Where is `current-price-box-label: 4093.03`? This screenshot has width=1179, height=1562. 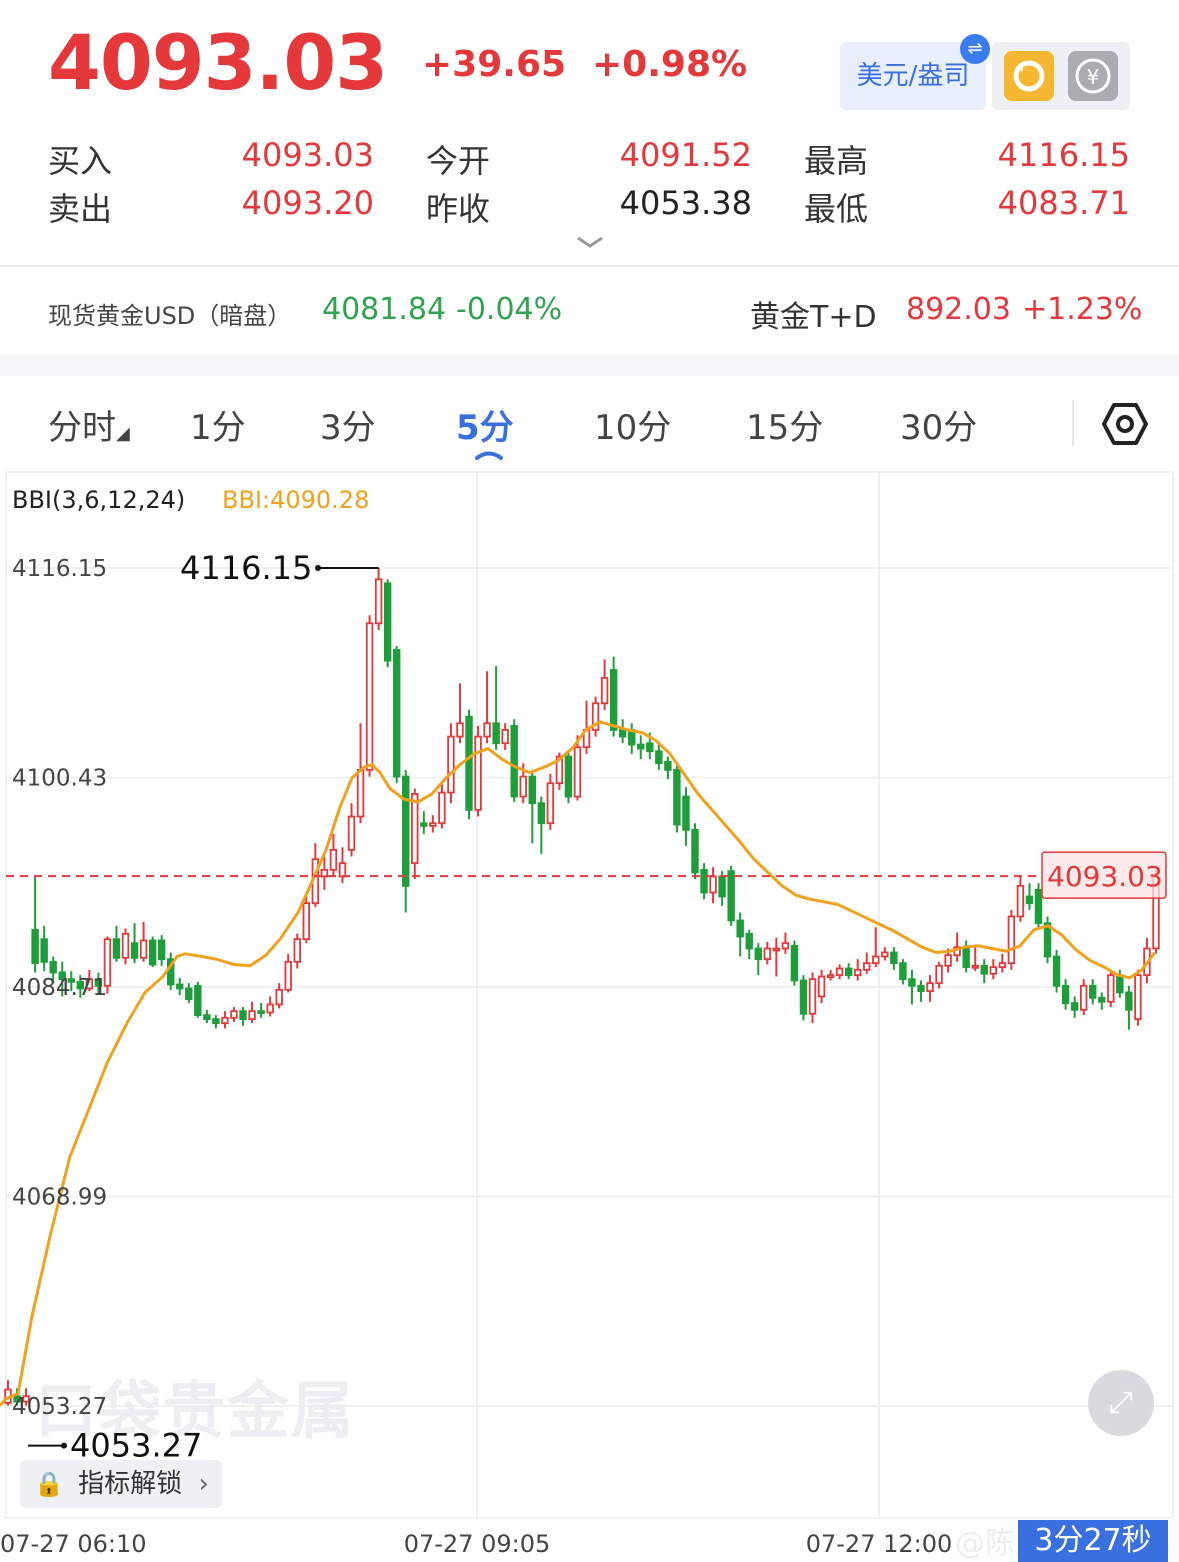
current-price-box-label: 4093.03 is located at coordinates (1105, 876).